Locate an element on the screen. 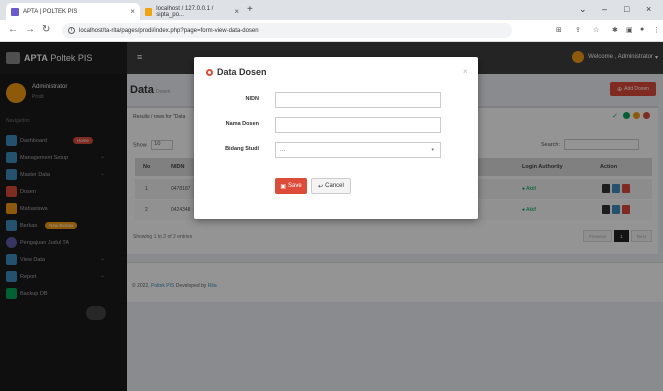  modal-close-button: × is located at coordinates (465, 71).